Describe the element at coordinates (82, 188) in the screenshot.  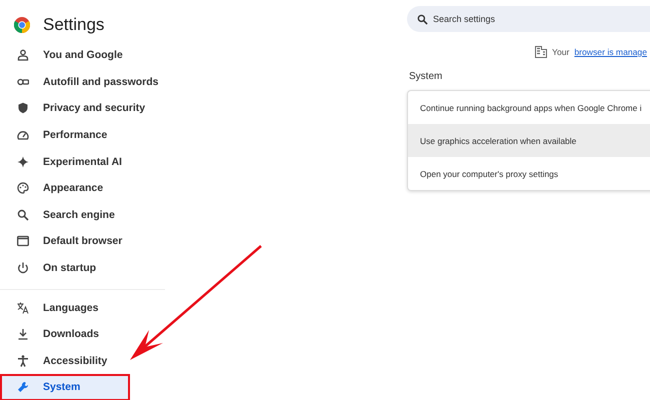
I see `sidebar-item: Appearance` at that location.